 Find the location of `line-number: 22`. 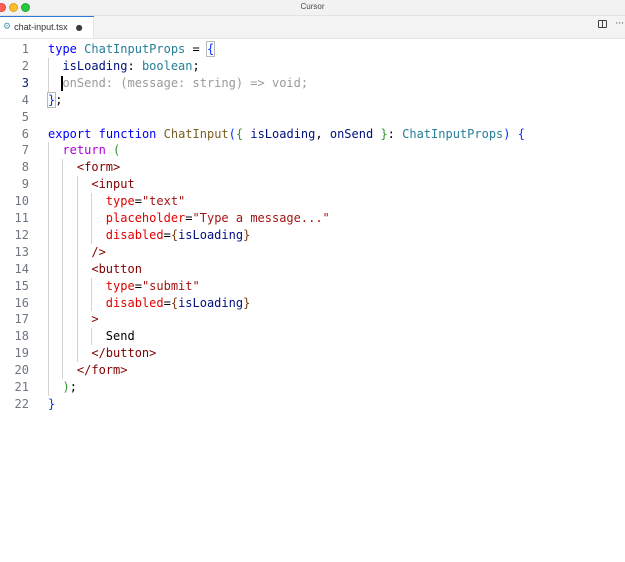

line-number: 22 is located at coordinates (21, 403).